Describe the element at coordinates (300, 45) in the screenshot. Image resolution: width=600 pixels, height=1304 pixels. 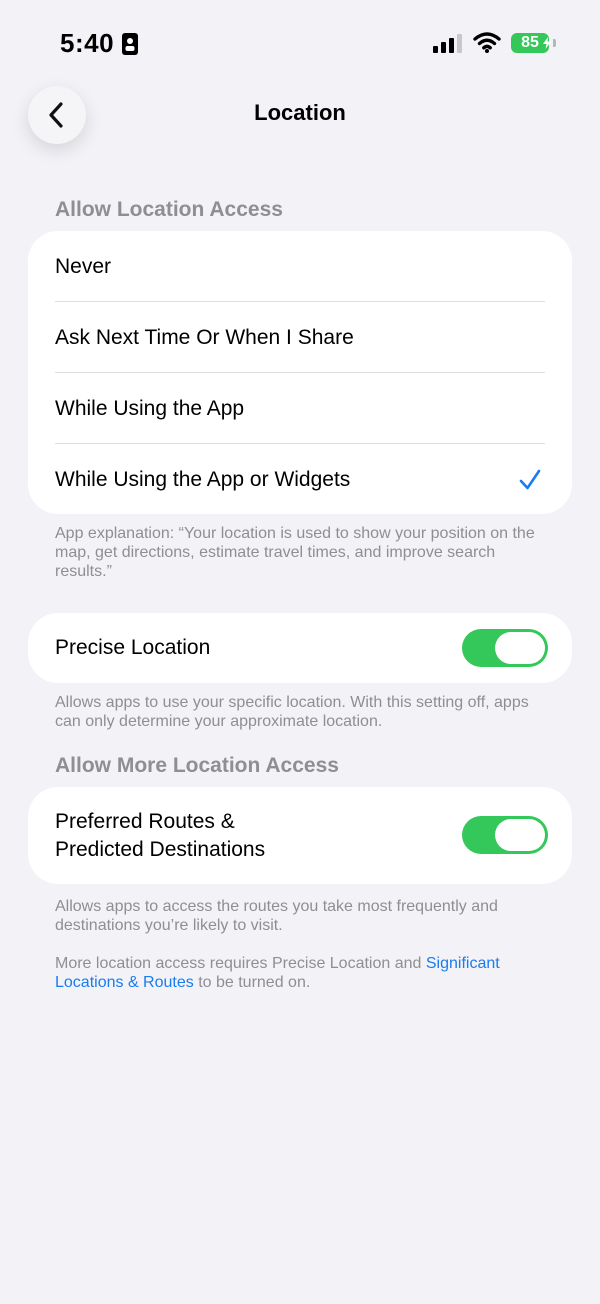
I see `status-bar: 5:40 85` at that location.